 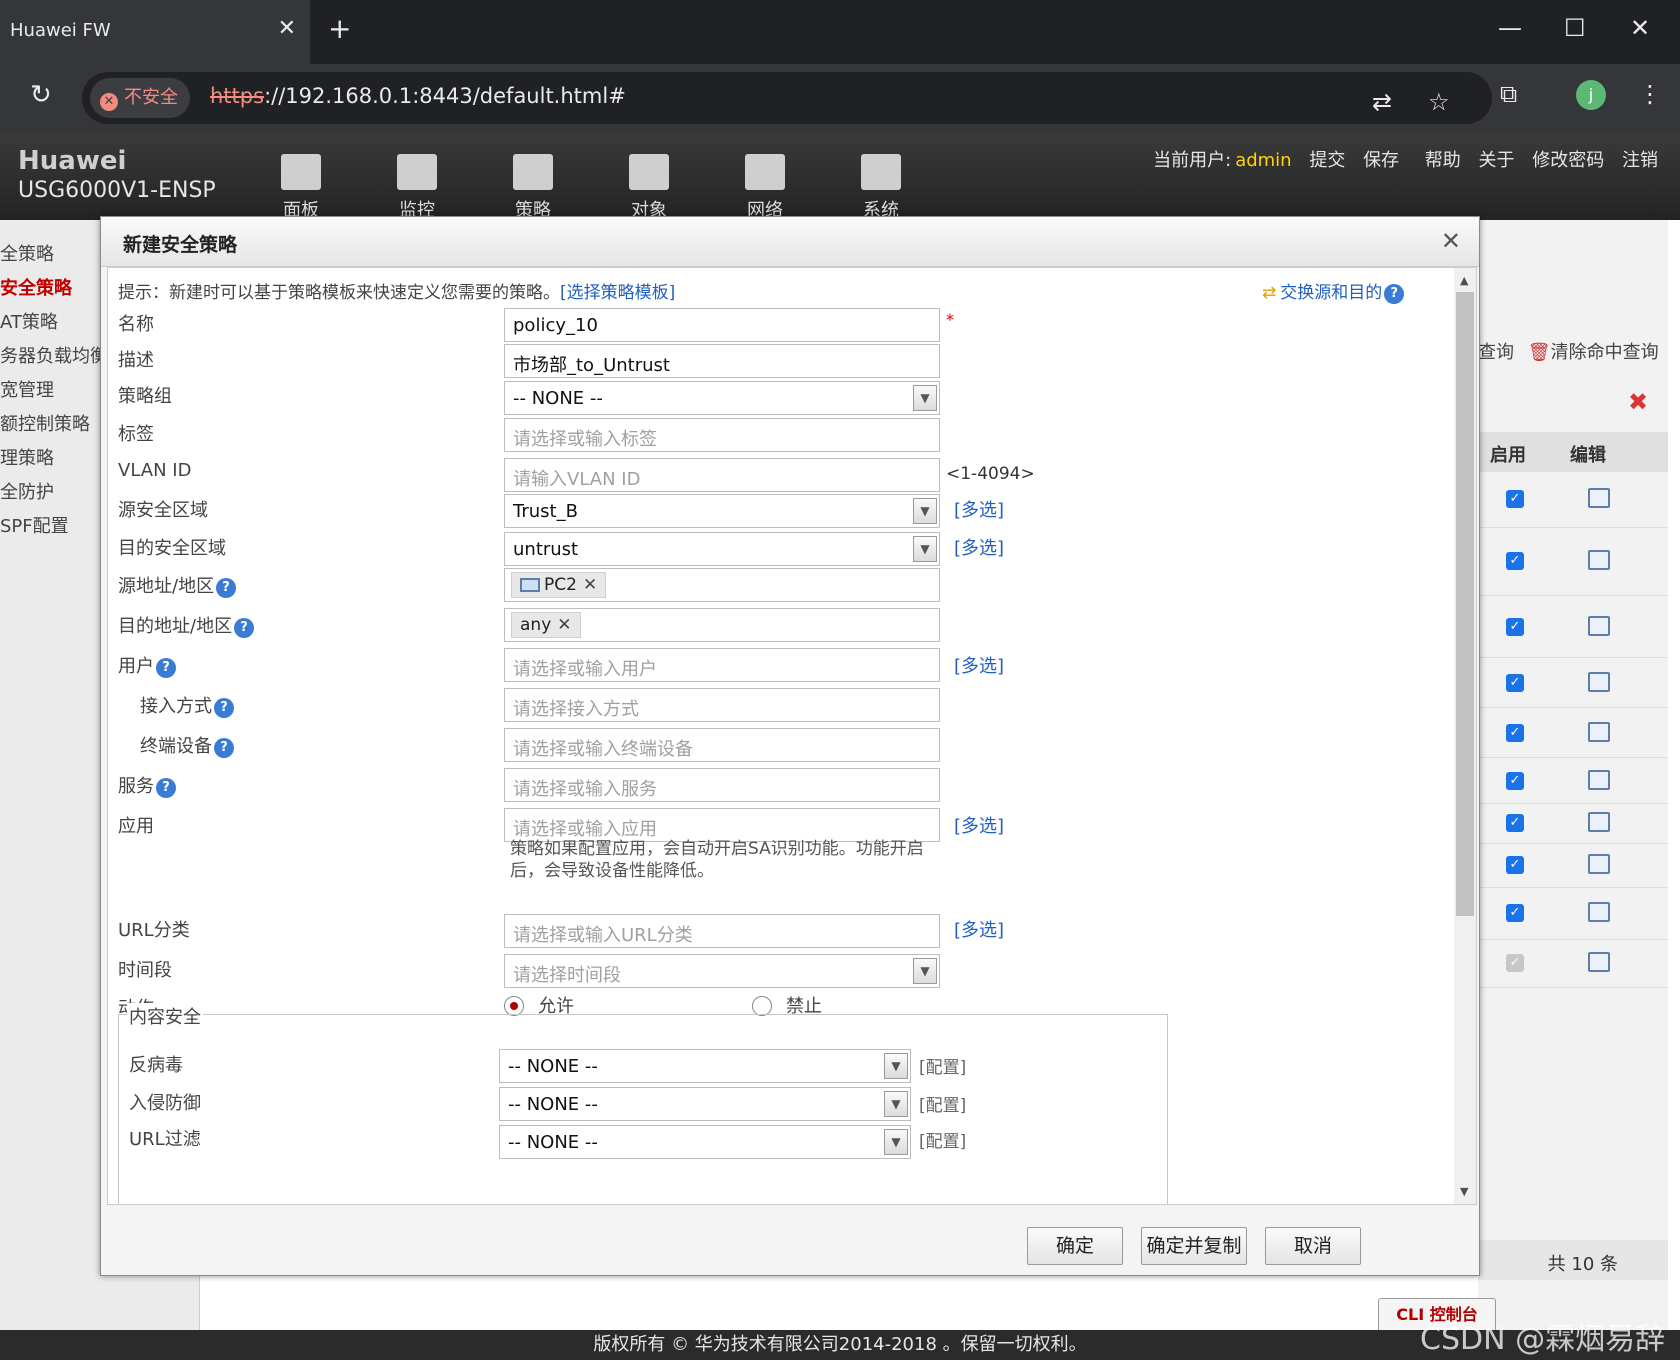 I want to click on minimize-icon: —, so click(x=1510, y=28).